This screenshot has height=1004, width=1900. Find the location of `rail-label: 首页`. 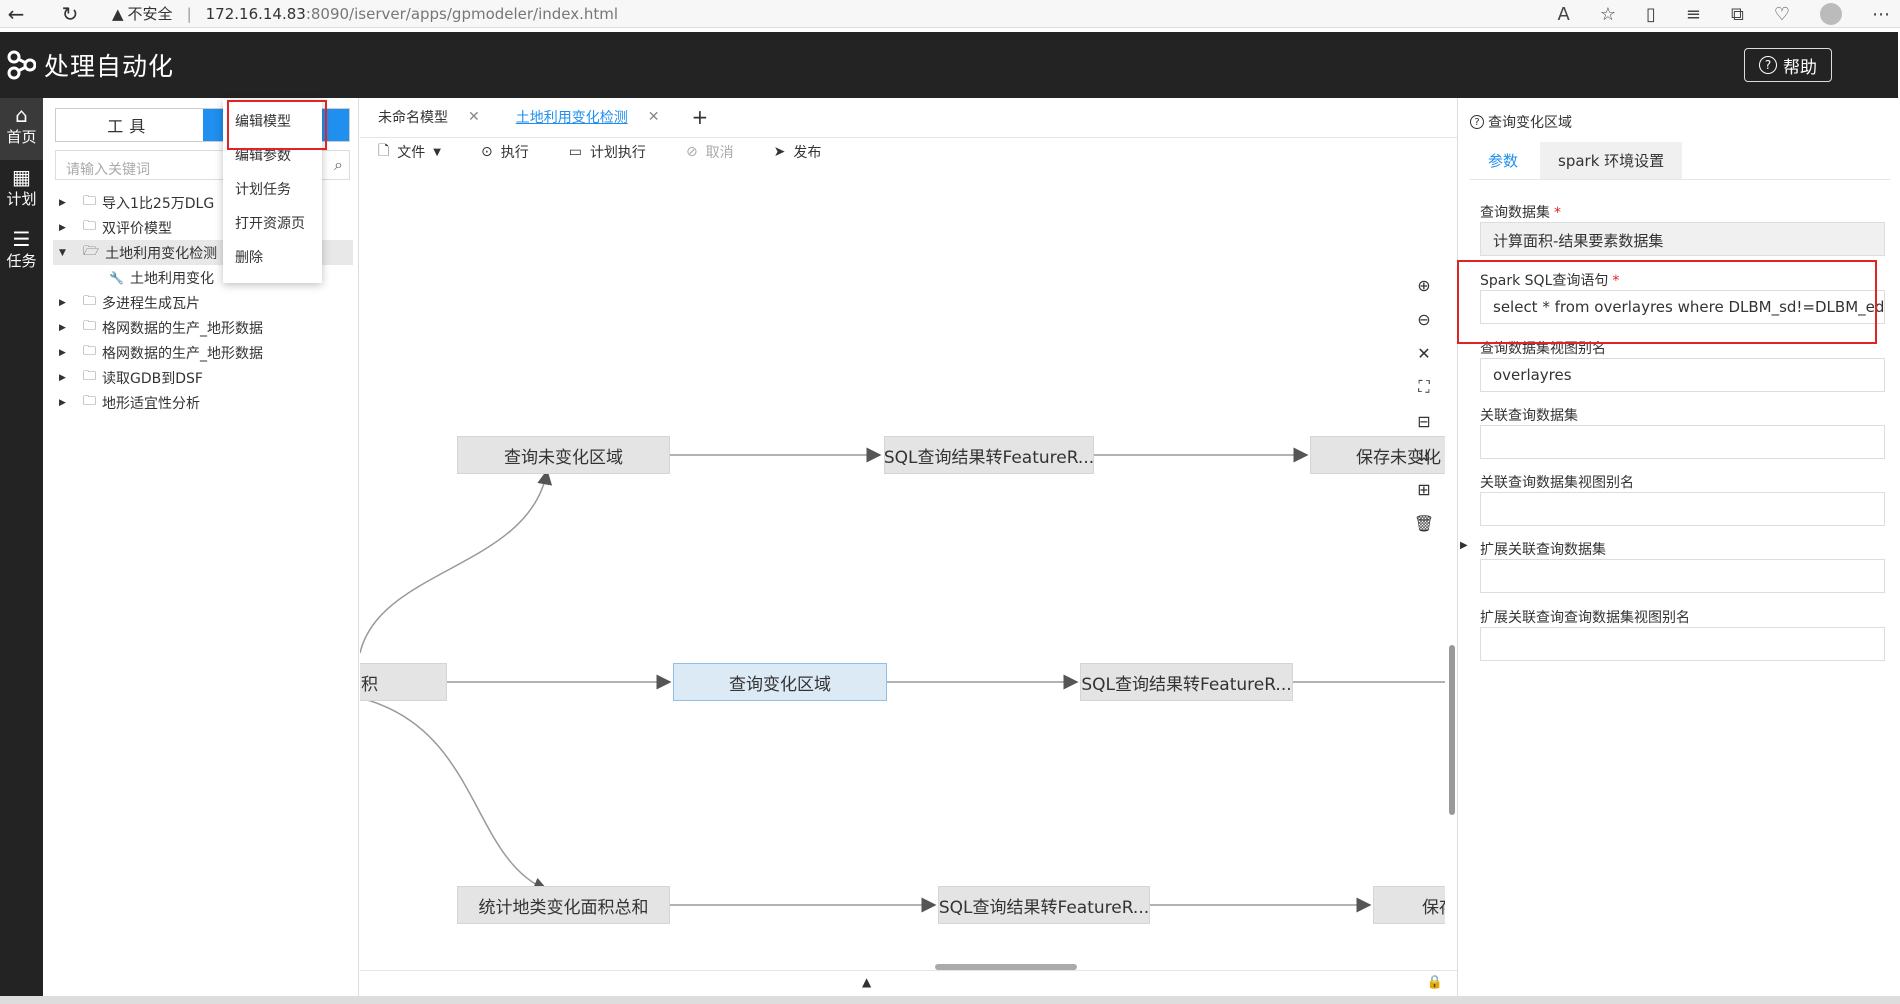

rail-label: 首页 is located at coordinates (21, 137).